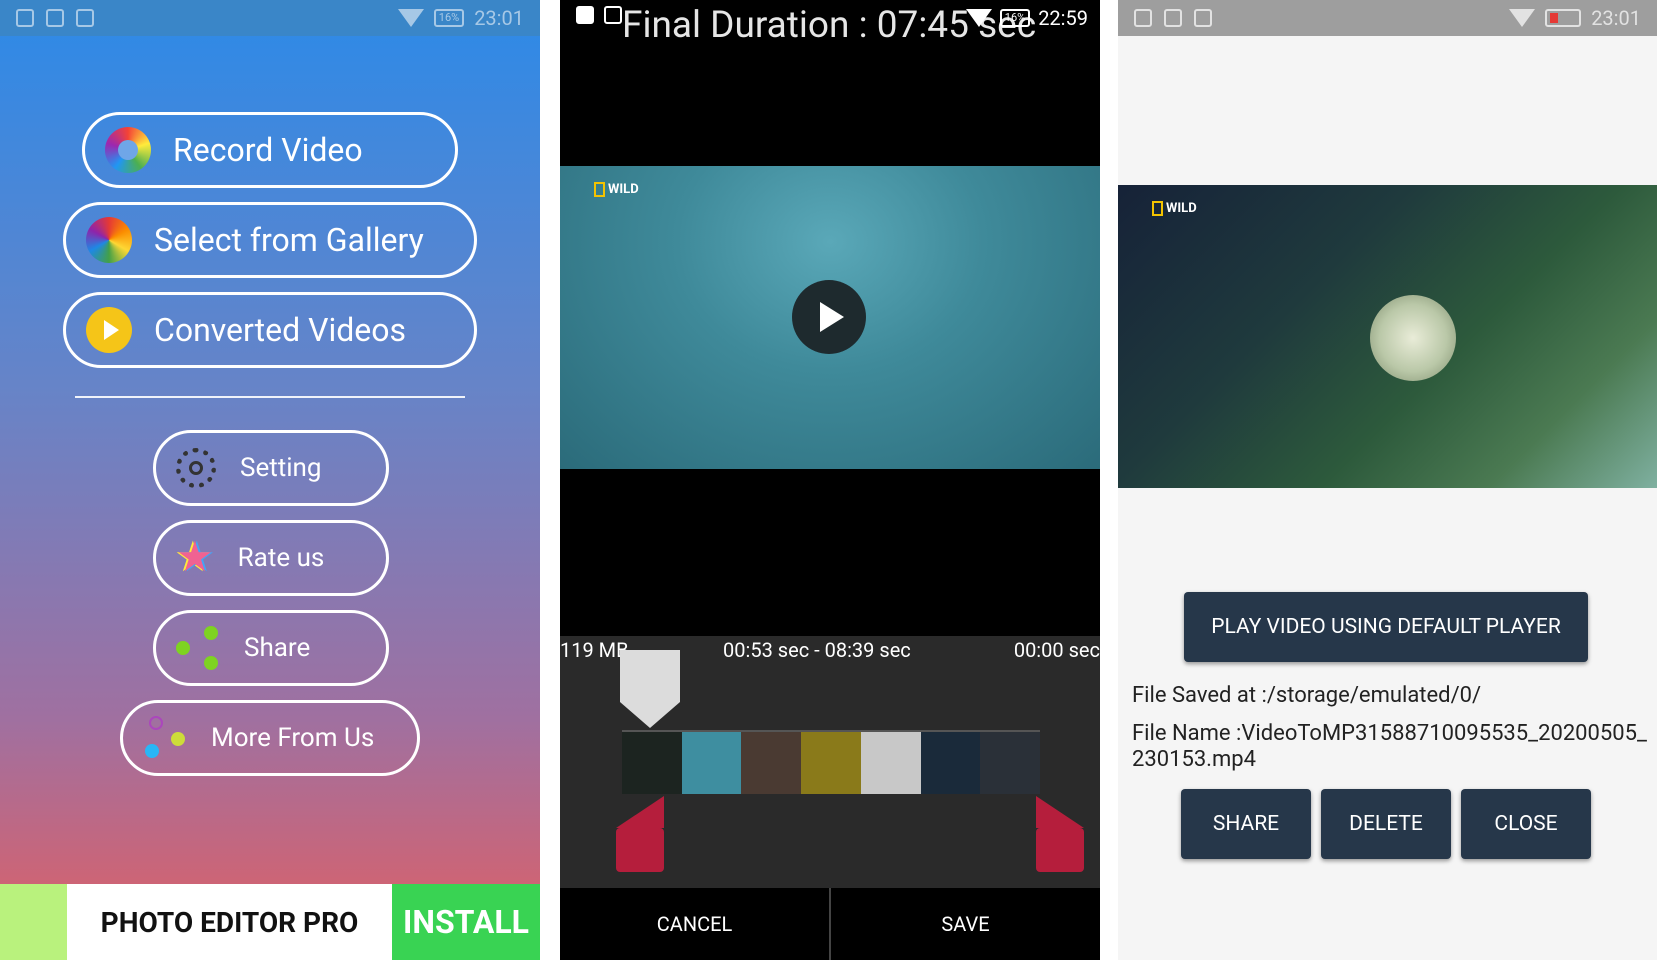  I want to click on ad-title: PHOTO EDITOR PRO, so click(229, 922).